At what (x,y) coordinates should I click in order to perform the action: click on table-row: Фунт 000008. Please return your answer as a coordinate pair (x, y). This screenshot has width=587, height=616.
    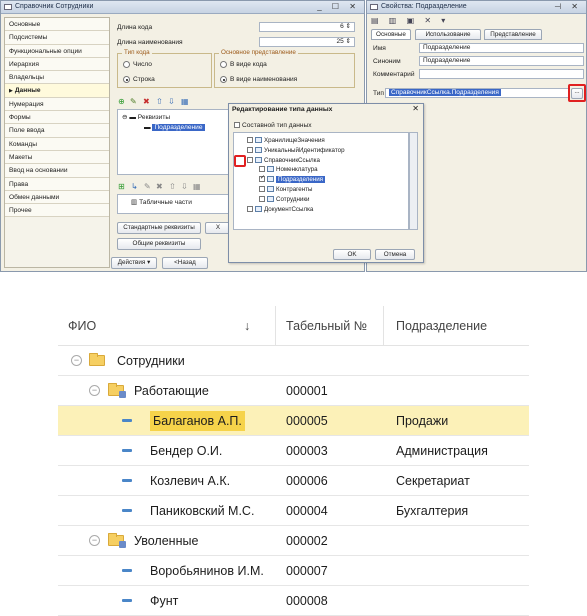
    Looking at the image, I should click on (293, 601).